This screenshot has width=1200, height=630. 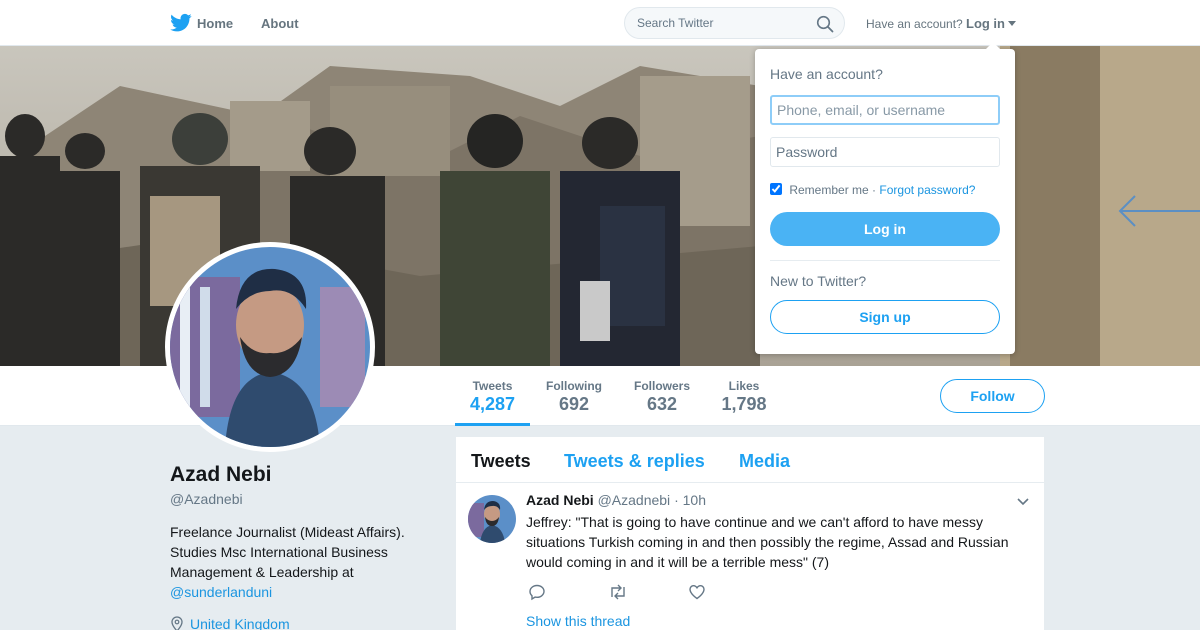 I want to click on timeline-tabs: Tweets Tweets & replies Media, so click(x=750, y=460).